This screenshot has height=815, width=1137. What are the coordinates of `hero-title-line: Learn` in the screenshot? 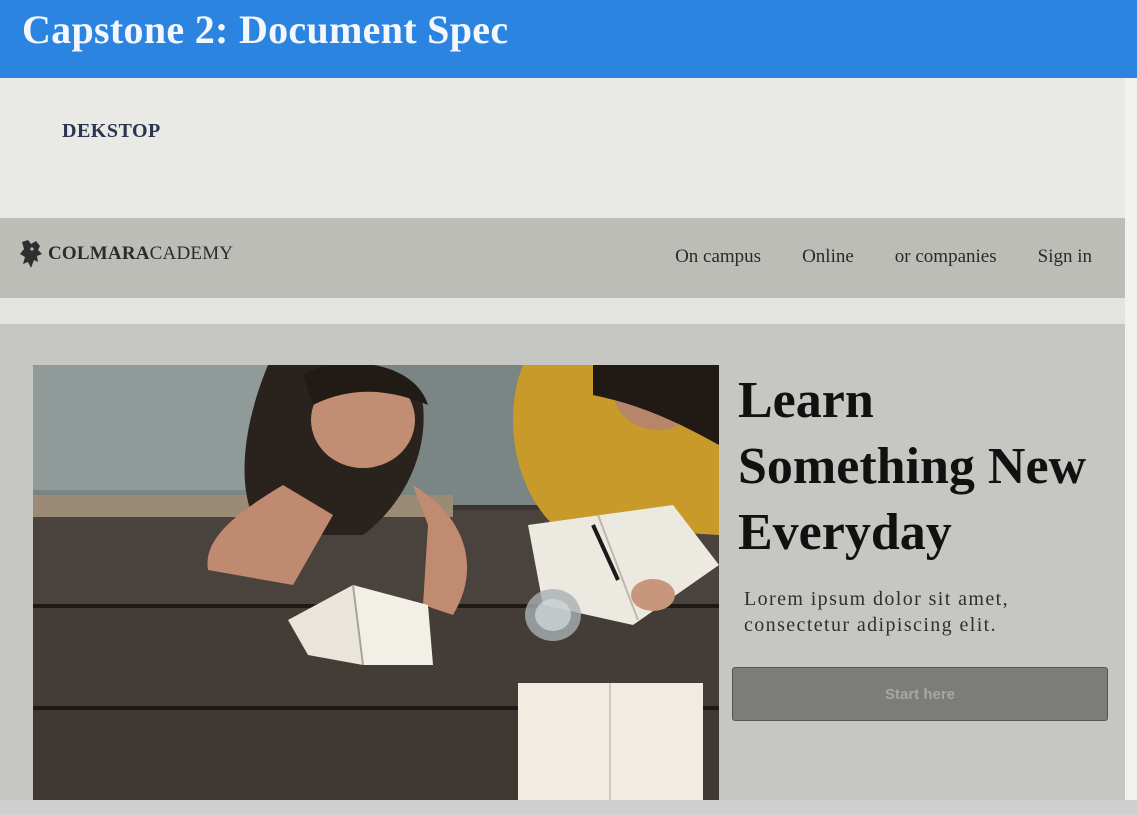 It's located at (806, 400).